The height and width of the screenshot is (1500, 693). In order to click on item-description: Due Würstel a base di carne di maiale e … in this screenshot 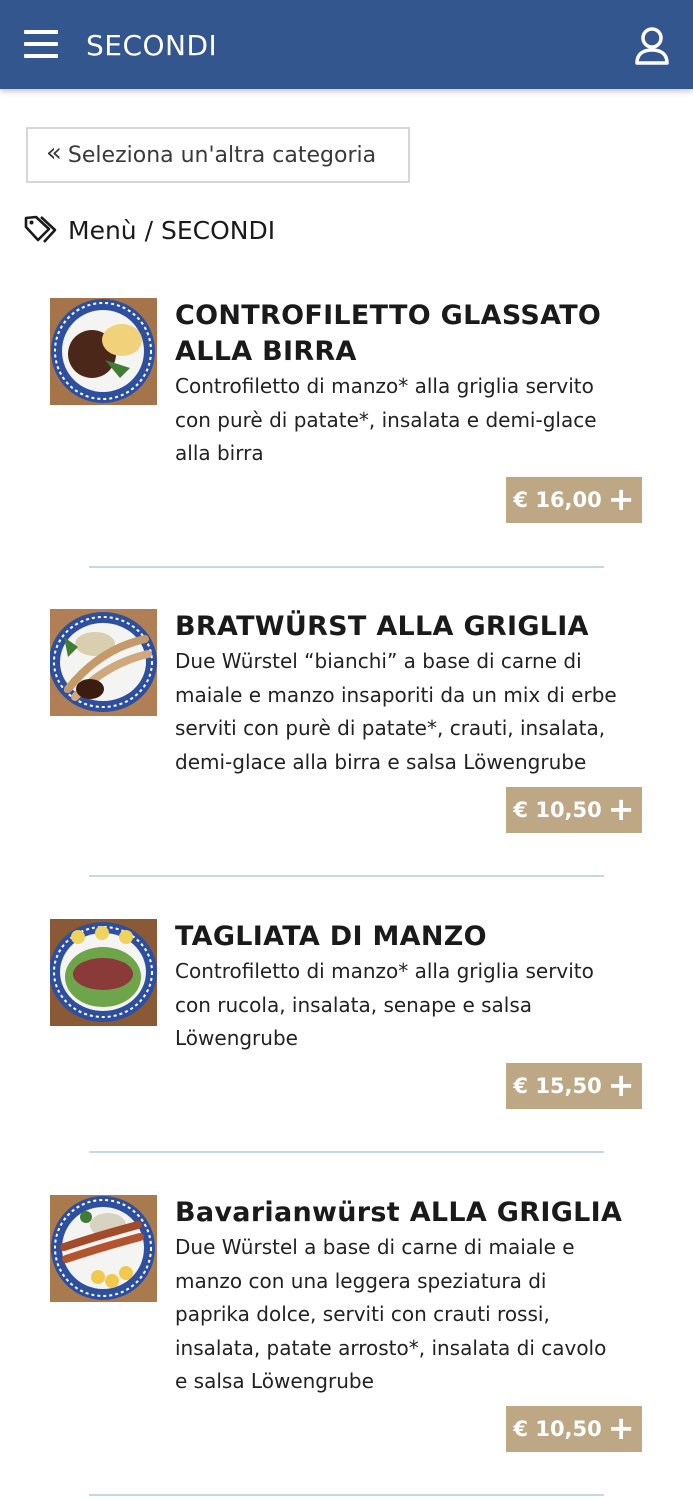, I will do `click(391, 1314)`.